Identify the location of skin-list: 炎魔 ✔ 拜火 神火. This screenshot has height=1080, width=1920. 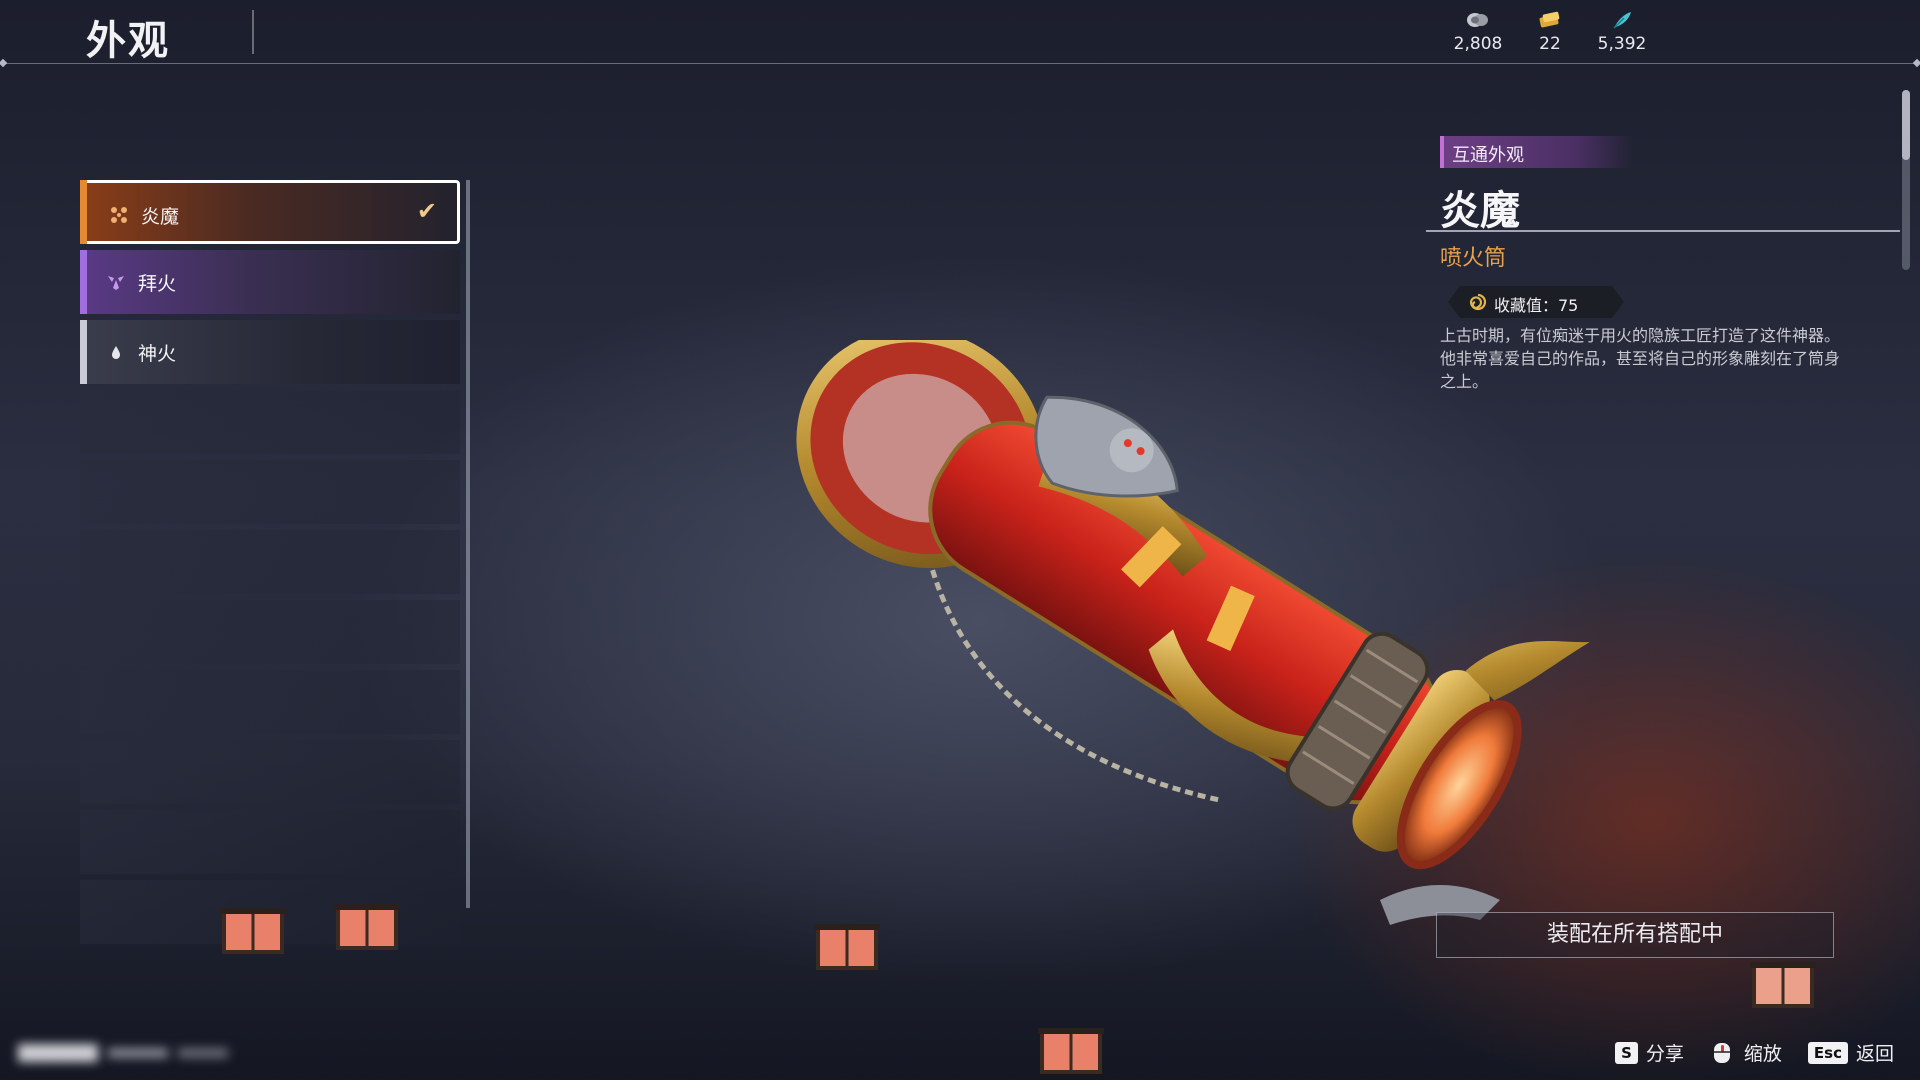
(275, 570).